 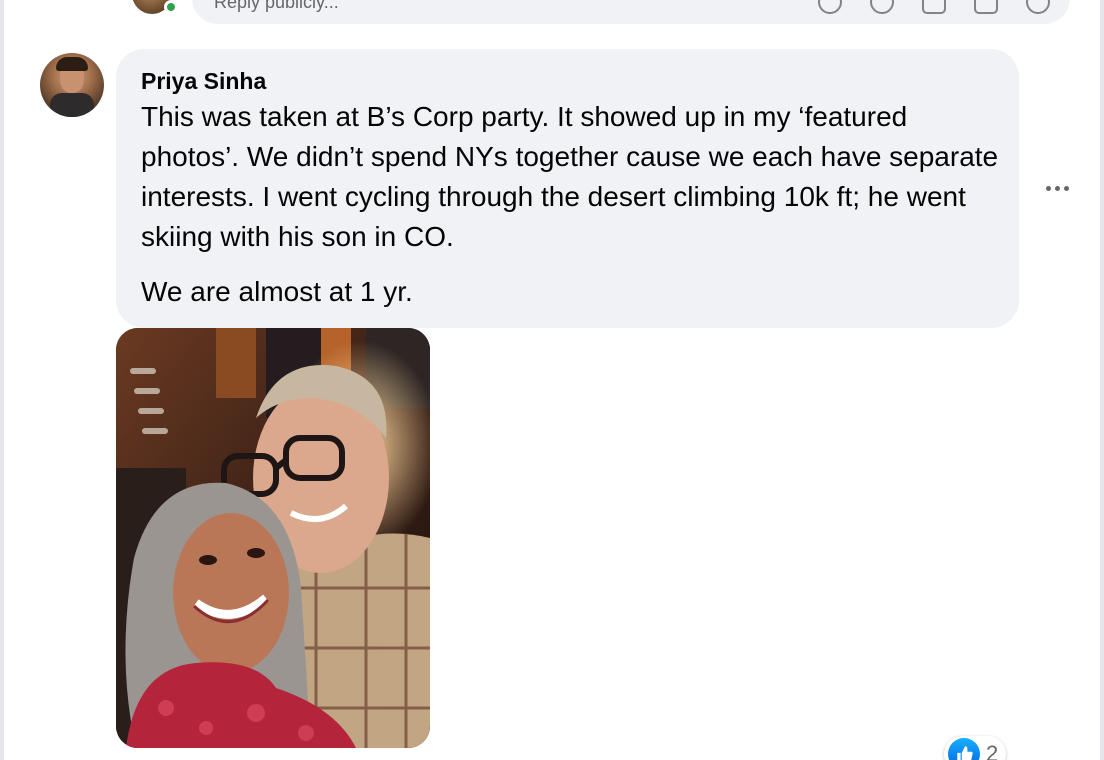 I want to click on composer-actions, so click(x=934, y=7).